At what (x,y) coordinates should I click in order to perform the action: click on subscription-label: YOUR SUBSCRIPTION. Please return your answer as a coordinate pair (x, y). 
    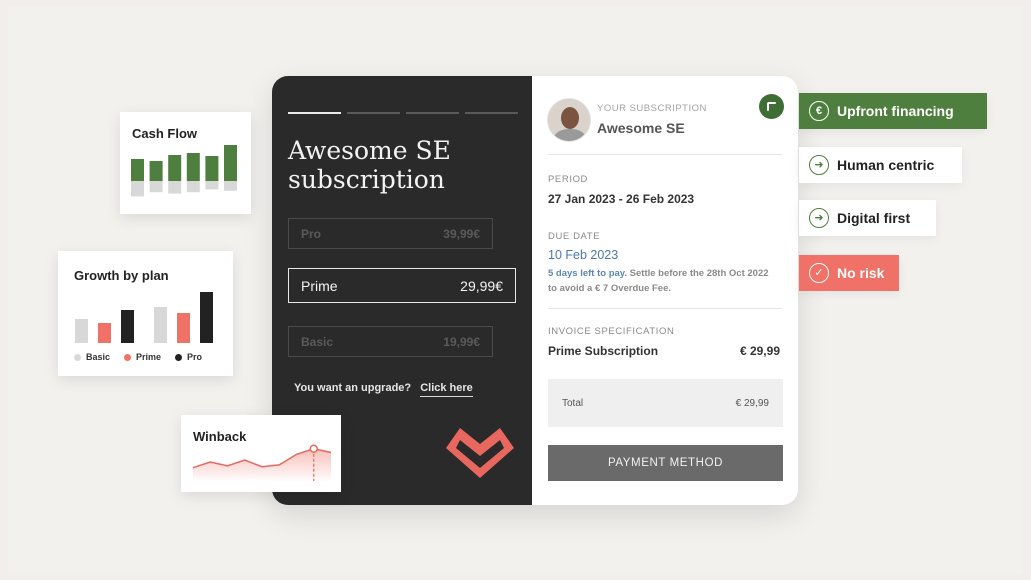
    Looking at the image, I should click on (652, 108).